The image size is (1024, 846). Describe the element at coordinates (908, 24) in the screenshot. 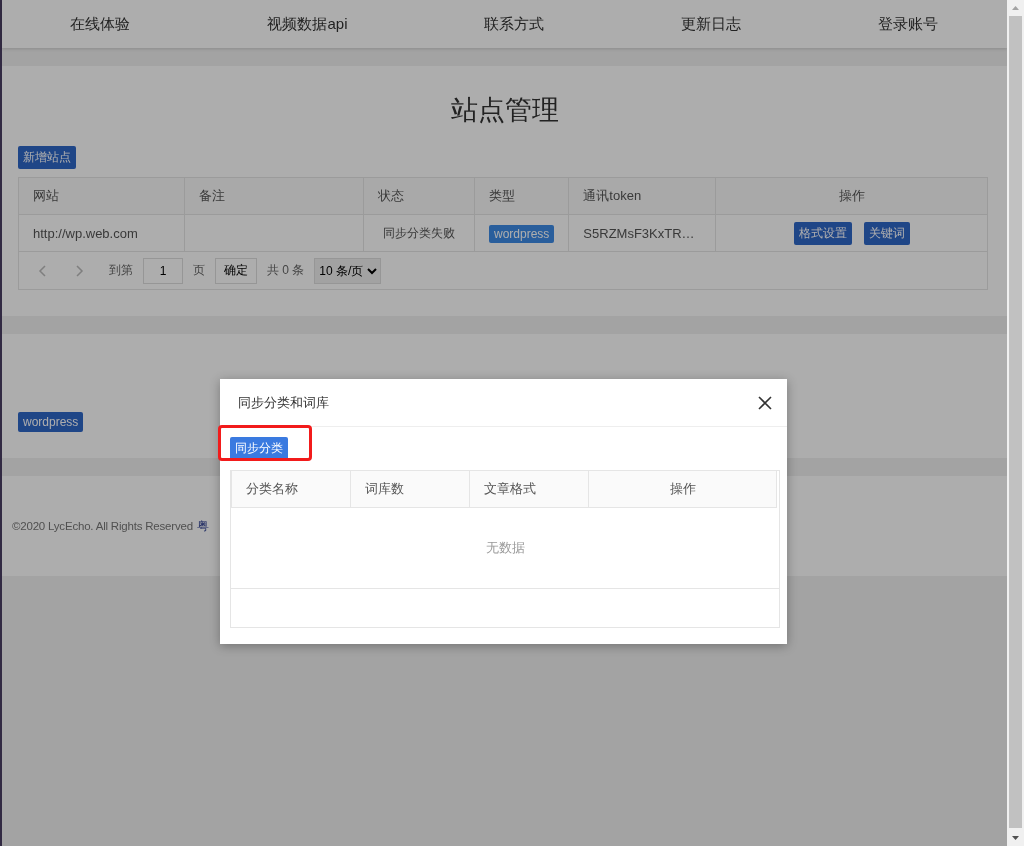

I see `nav-link: 登录账号` at that location.